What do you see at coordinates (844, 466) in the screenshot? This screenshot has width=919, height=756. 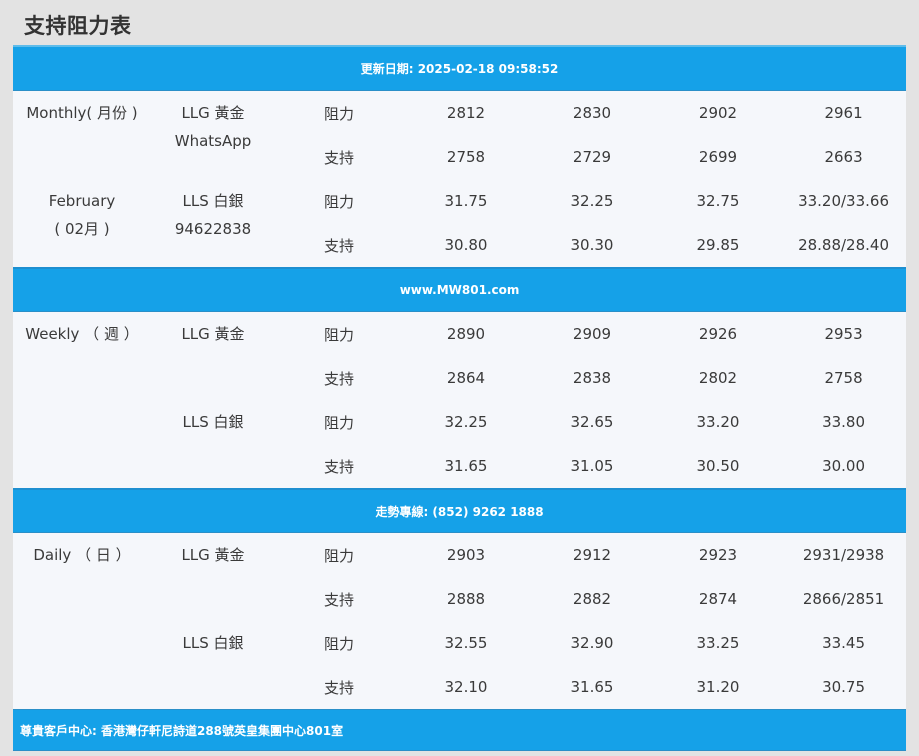 I see `value-cell: 30.00` at bounding box center [844, 466].